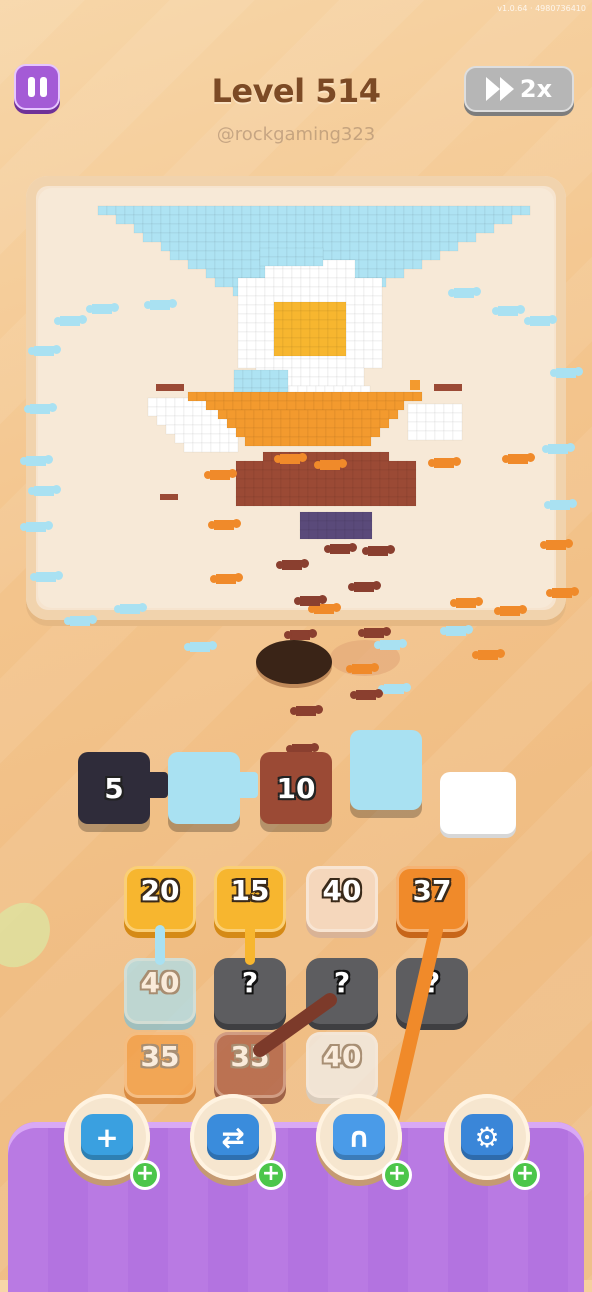 This screenshot has width=592, height=1292. I want to click on speed-label: 2x, so click(536, 89).